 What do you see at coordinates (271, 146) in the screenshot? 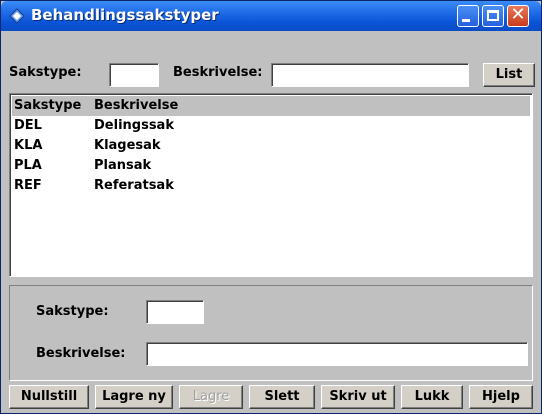
I see `list-item: KLA Klagesak` at bounding box center [271, 146].